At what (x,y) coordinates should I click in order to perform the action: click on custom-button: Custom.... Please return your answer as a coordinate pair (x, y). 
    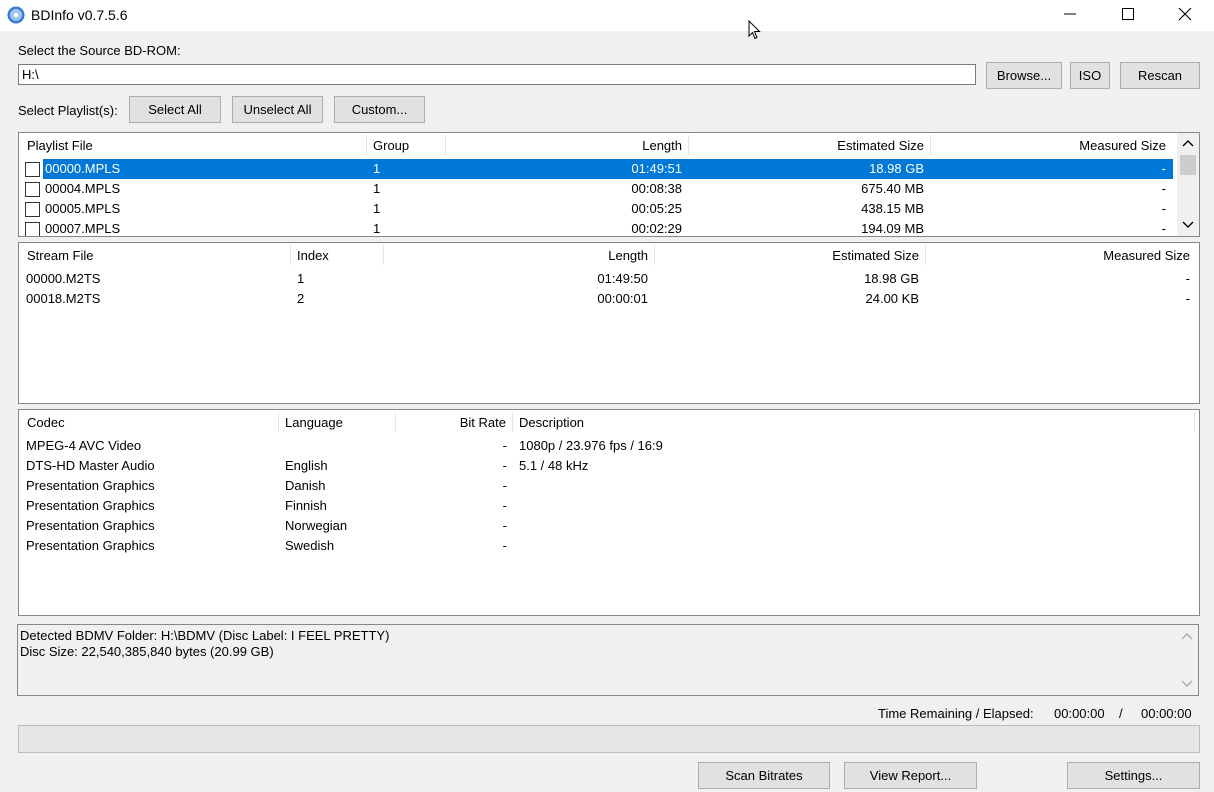
    Looking at the image, I should click on (379, 109).